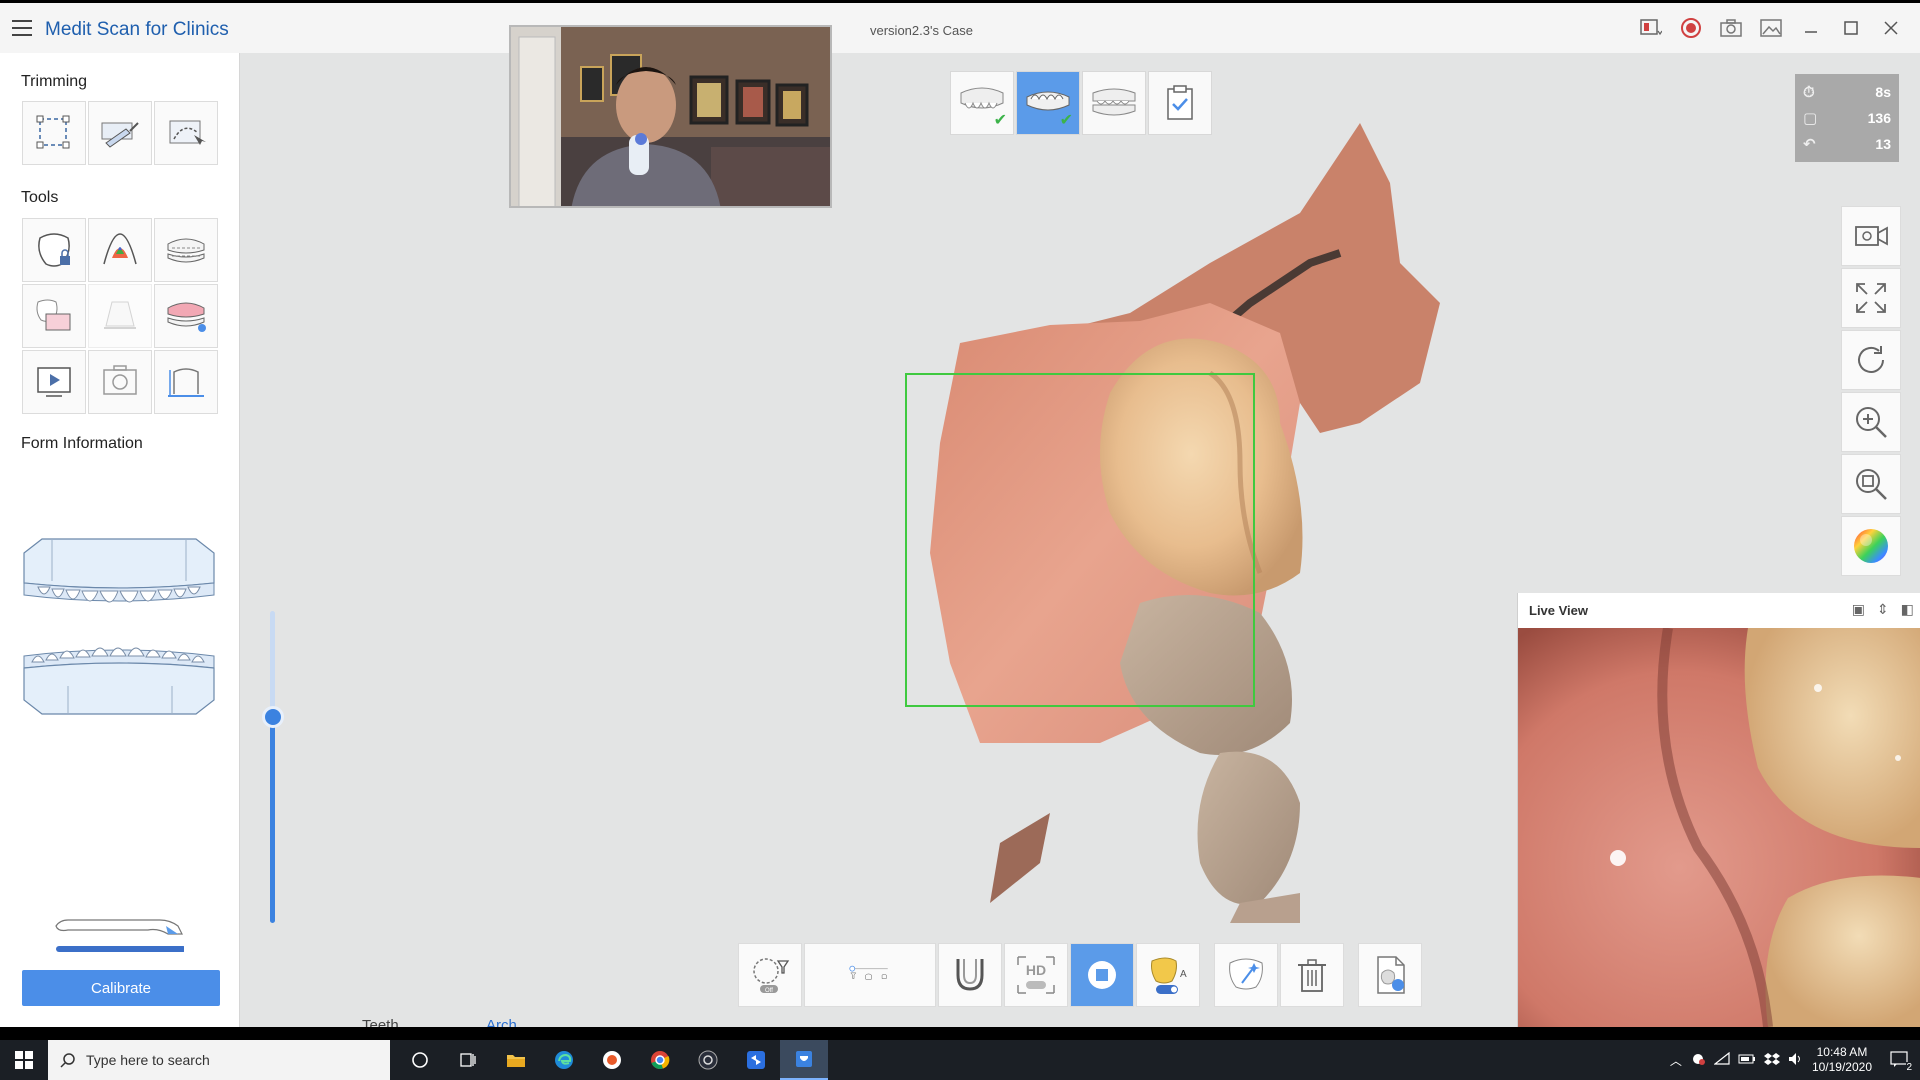 The width and height of the screenshot is (1920, 1080). What do you see at coordinates (1871, 236) in the screenshot?
I see `video-button` at bounding box center [1871, 236].